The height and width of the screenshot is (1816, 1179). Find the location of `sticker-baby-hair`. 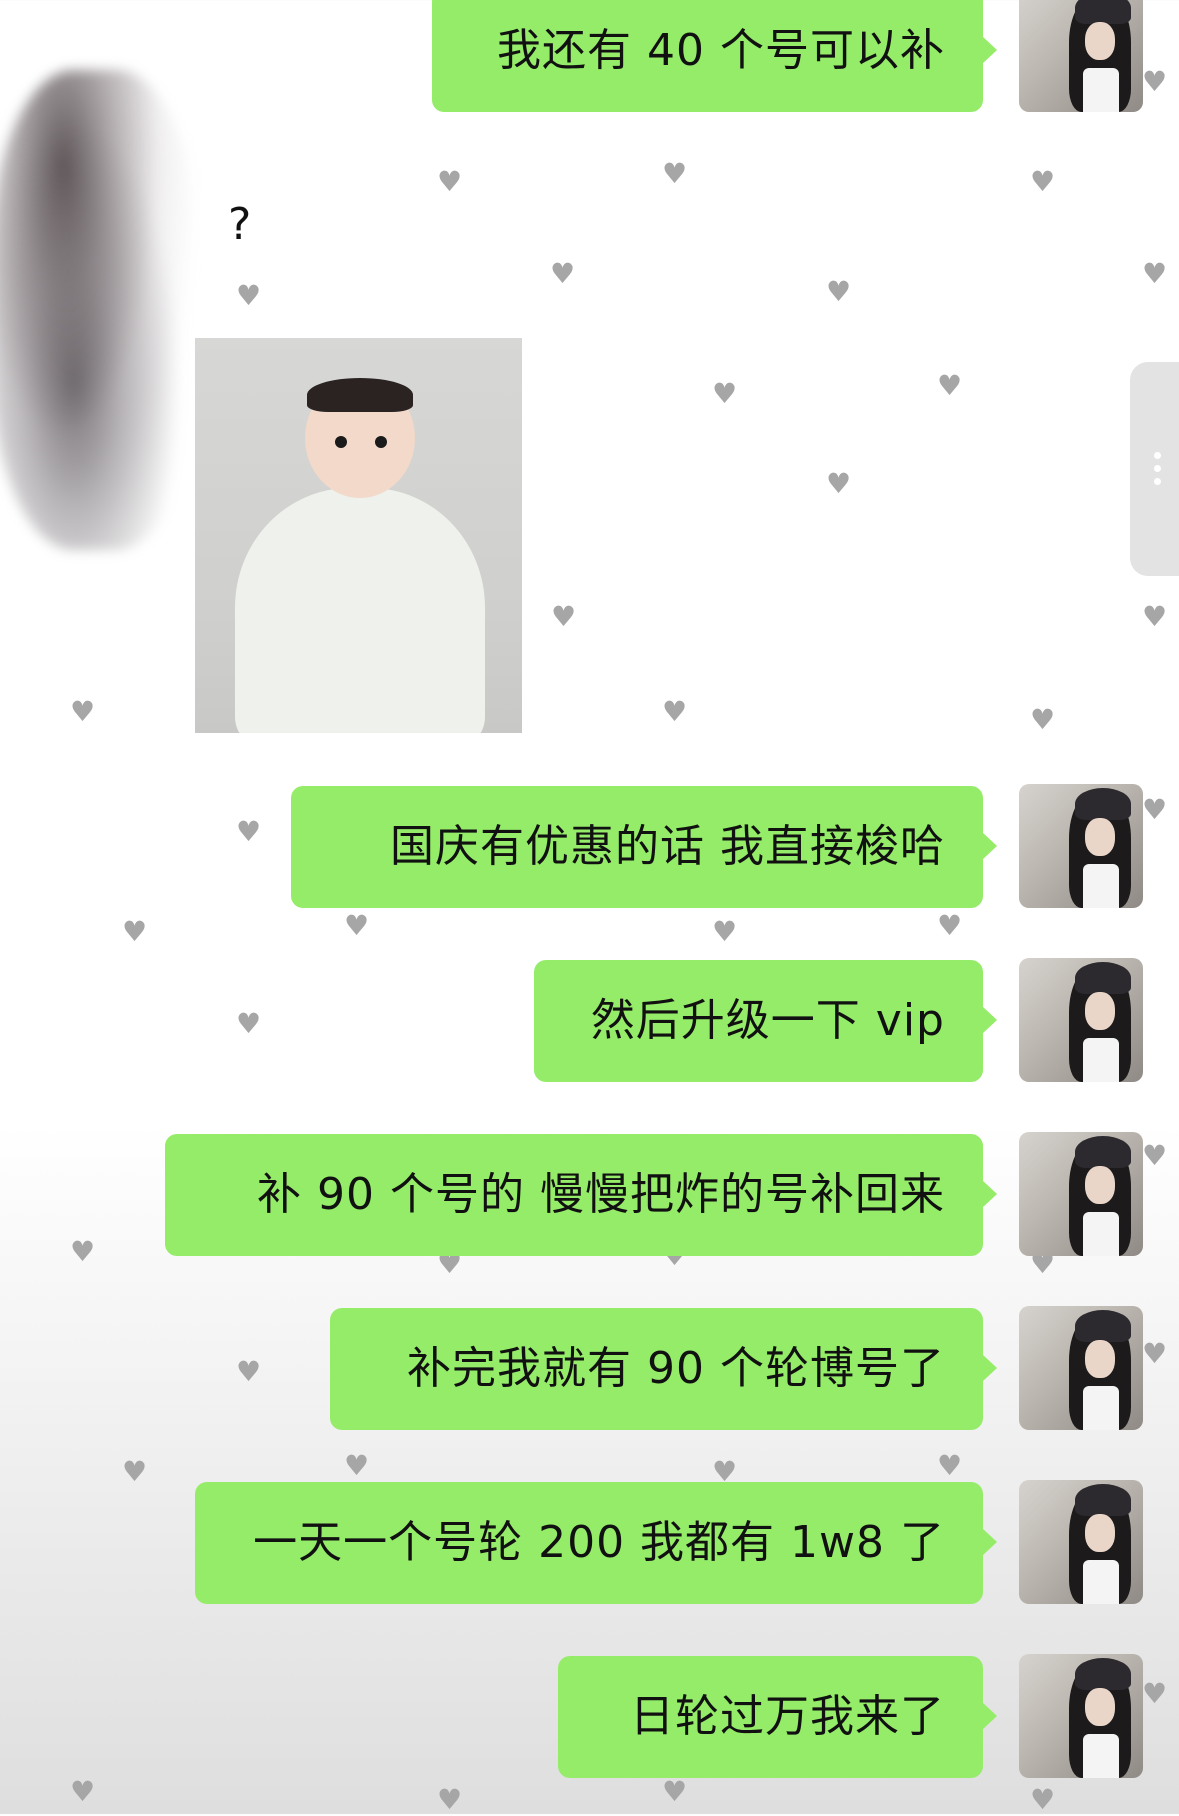

sticker-baby-hair is located at coordinates (360, 395).